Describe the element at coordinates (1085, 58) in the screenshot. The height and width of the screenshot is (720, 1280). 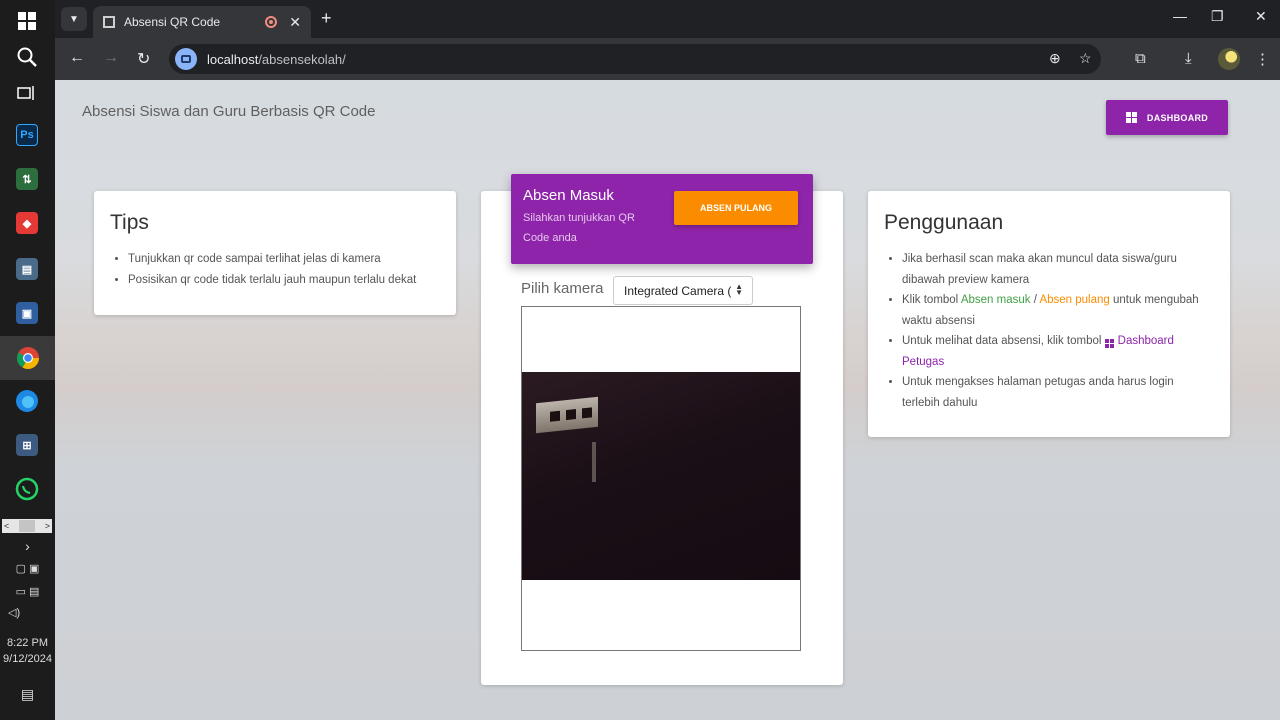
I see `bookmark-star-icon: ☆` at that location.